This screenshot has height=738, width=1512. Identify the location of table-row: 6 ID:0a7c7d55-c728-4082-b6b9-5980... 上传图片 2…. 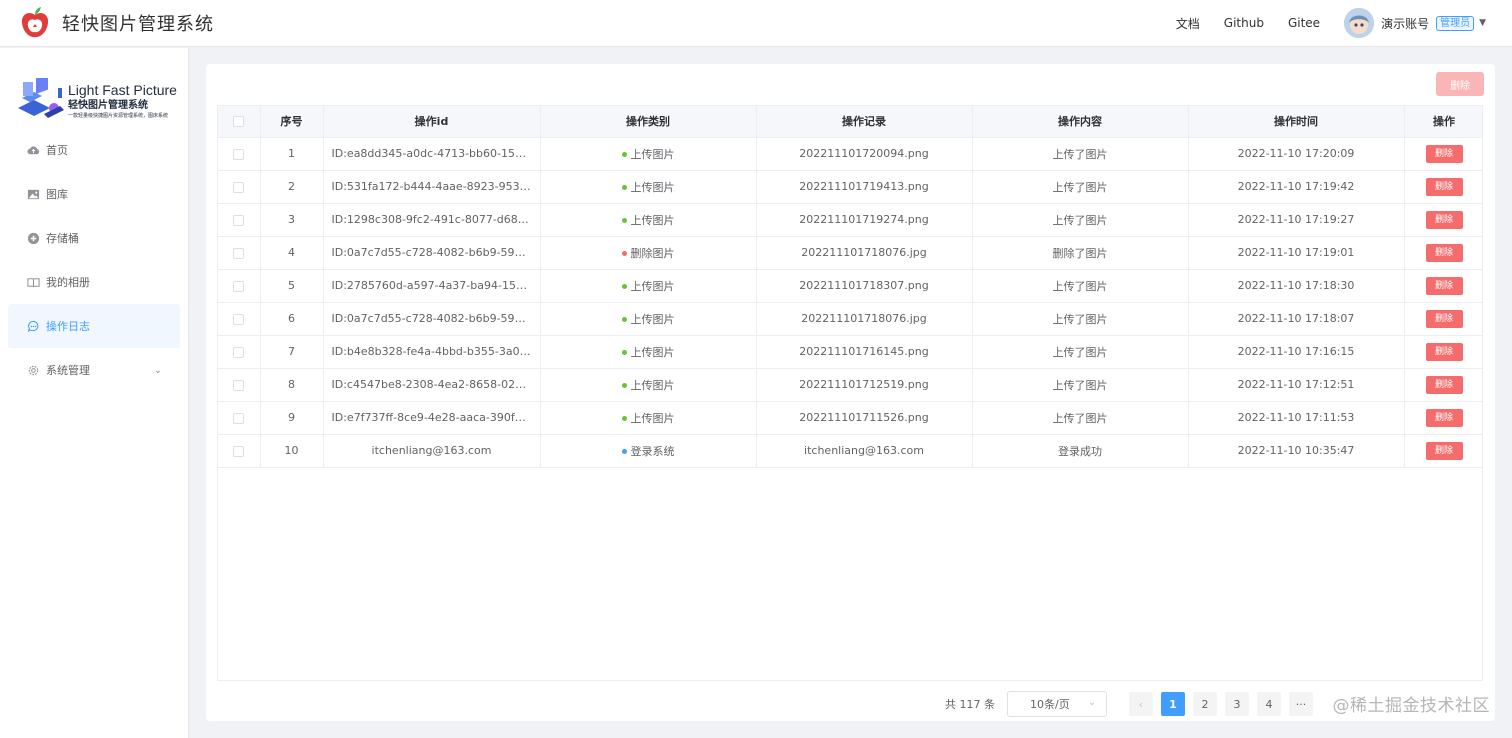
(850, 319).